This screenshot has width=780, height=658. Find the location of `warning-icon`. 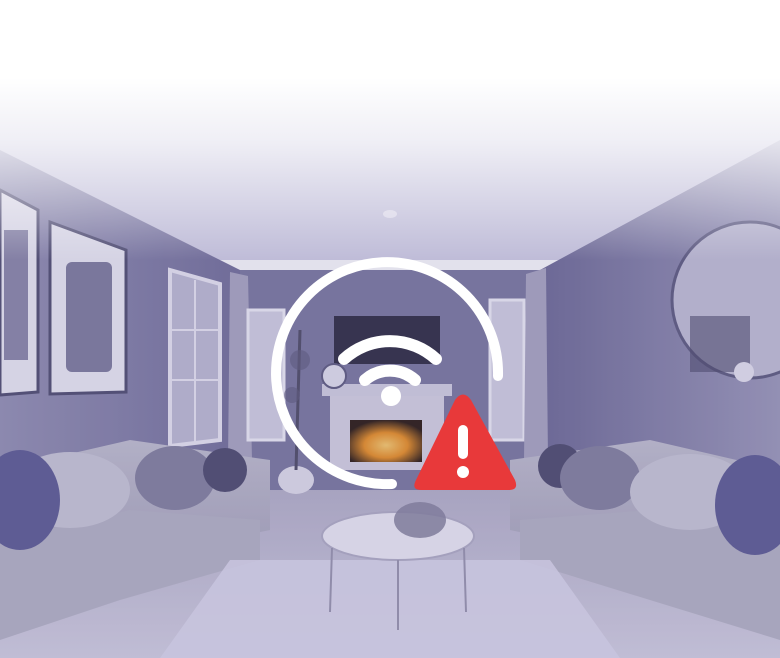

warning-icon is located at coordinates (465, 442).